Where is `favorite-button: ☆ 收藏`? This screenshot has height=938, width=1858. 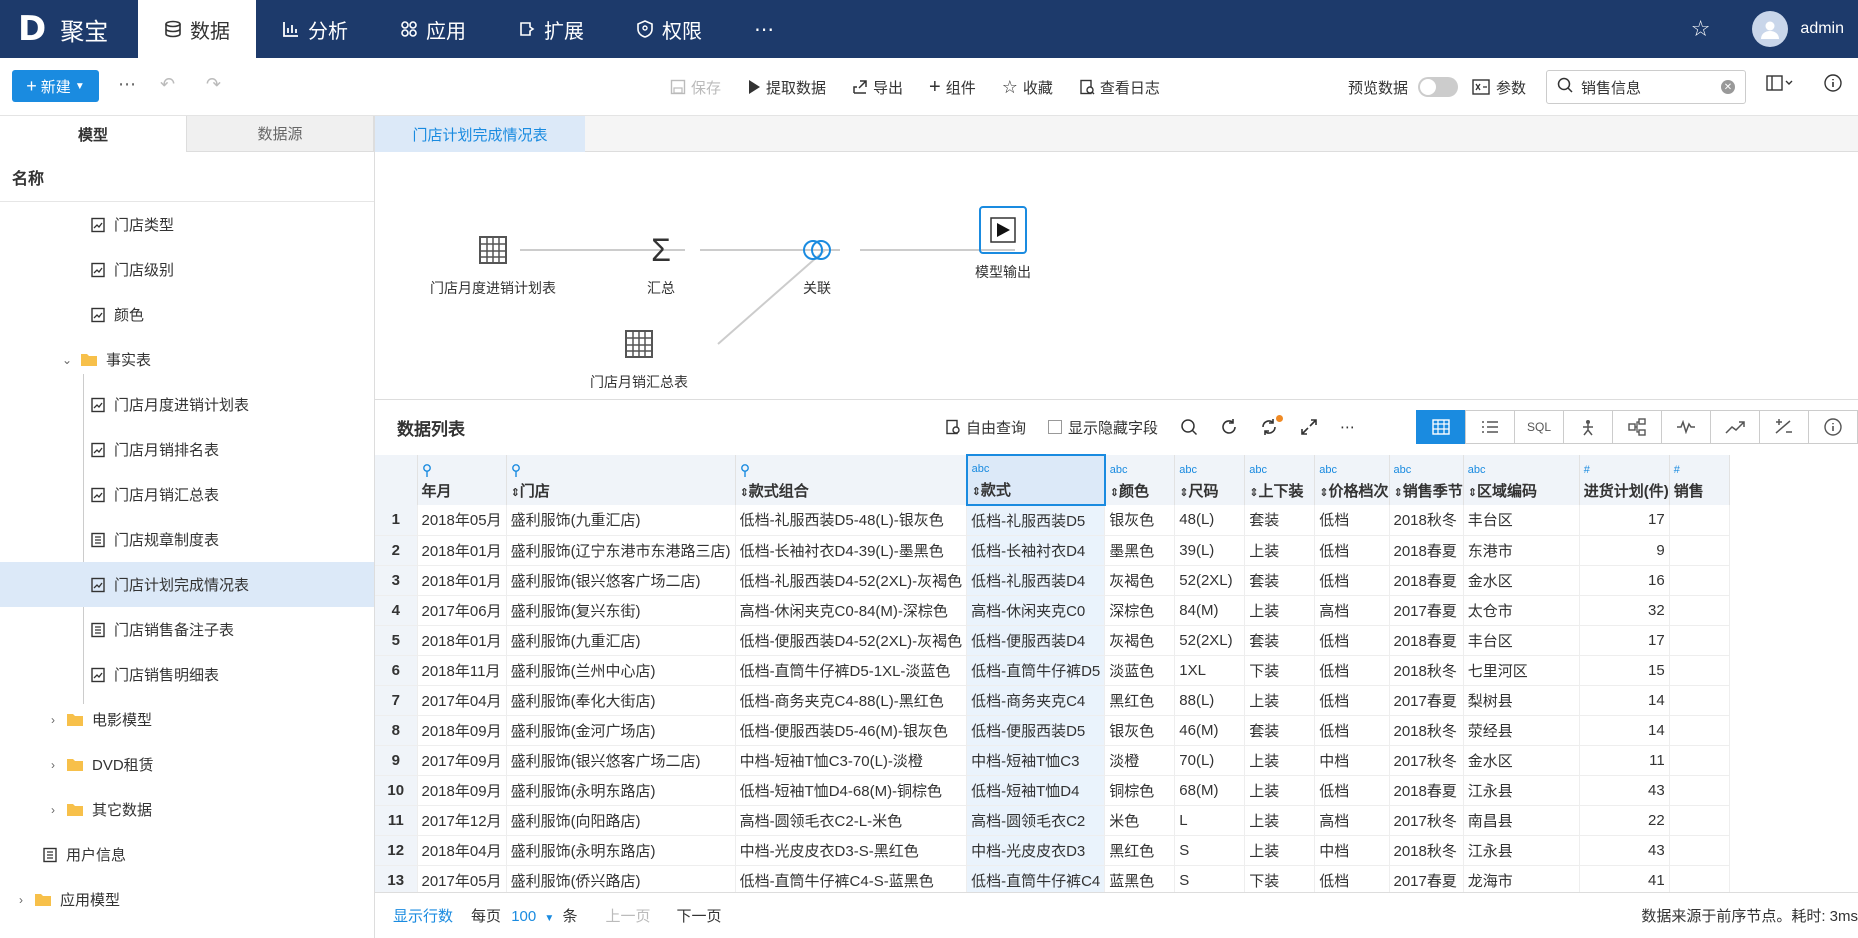
favorite-button: ☆ 收藏 is located at coordinates (1027, 87).